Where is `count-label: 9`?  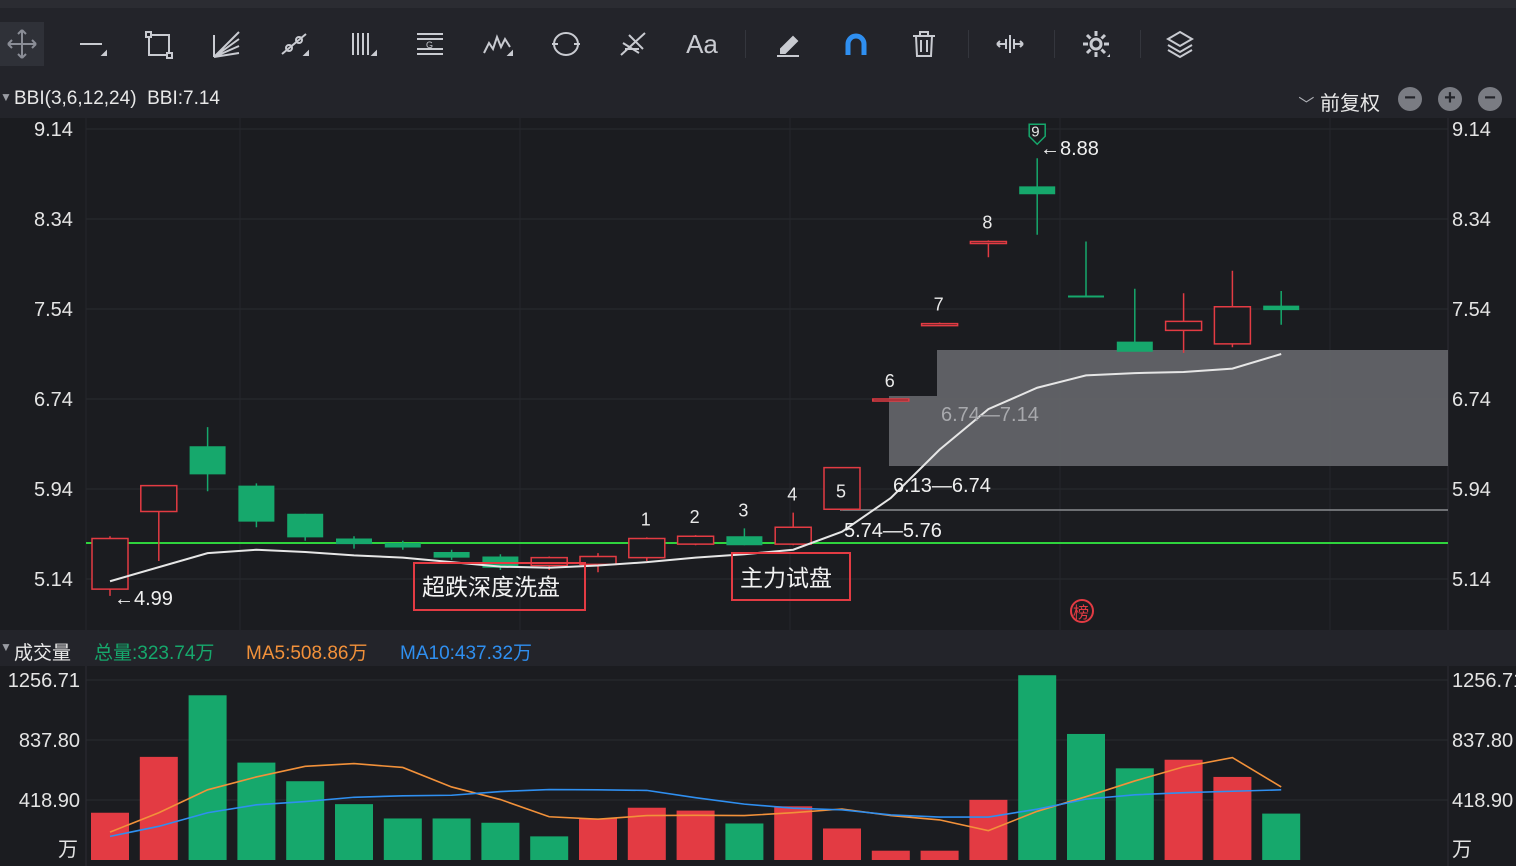
count-label: 9 is located at coordinates (1035, 131).